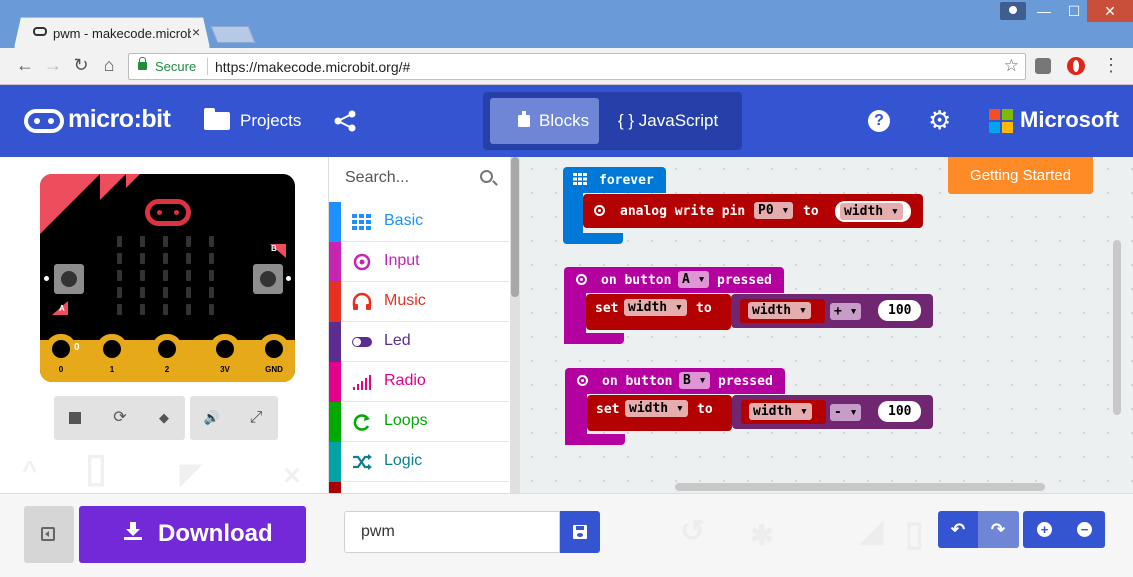 The image size is (1133, 577). I want to click on share-icon, so click(345, 121).